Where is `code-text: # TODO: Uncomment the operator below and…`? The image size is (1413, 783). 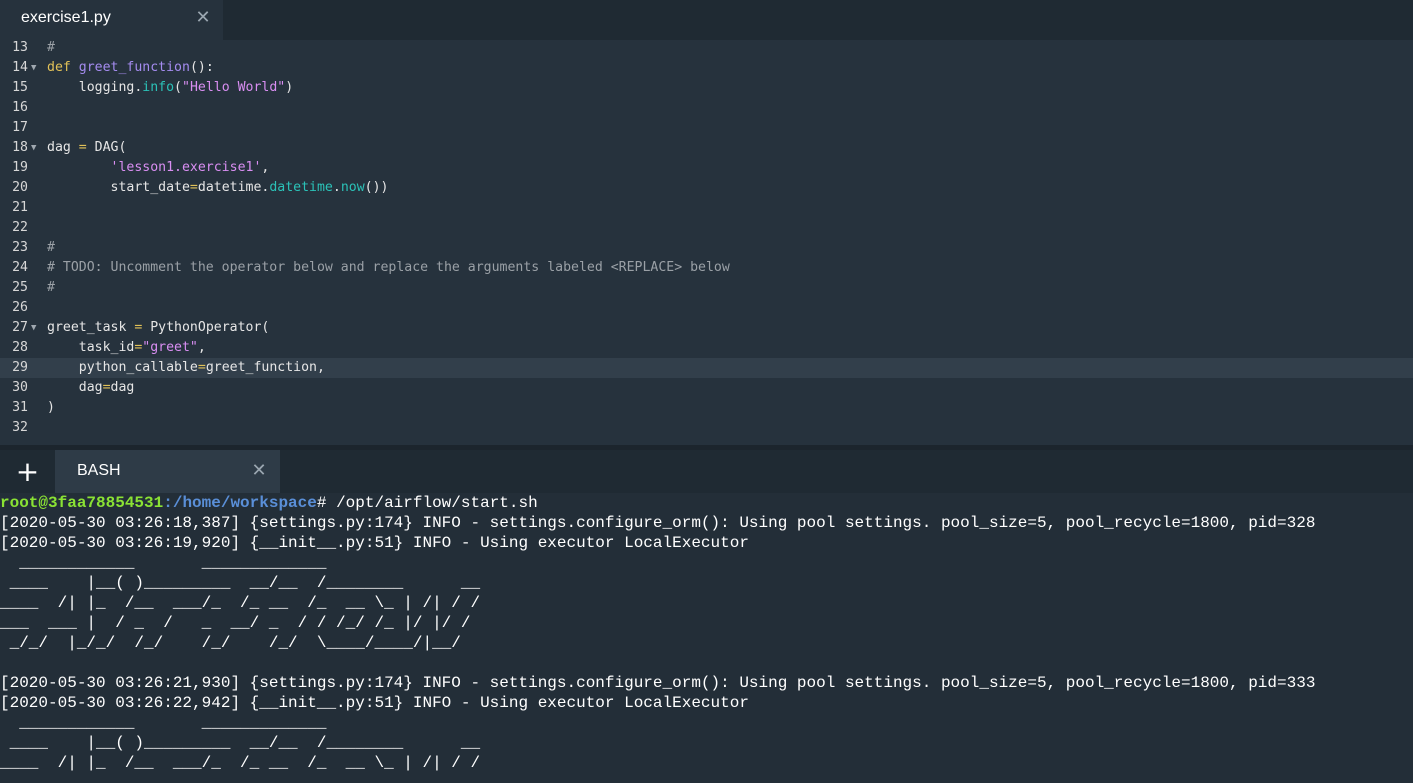
code-text: # TODO: Uncomment the operator below and… is located at coordinates (388, 268).